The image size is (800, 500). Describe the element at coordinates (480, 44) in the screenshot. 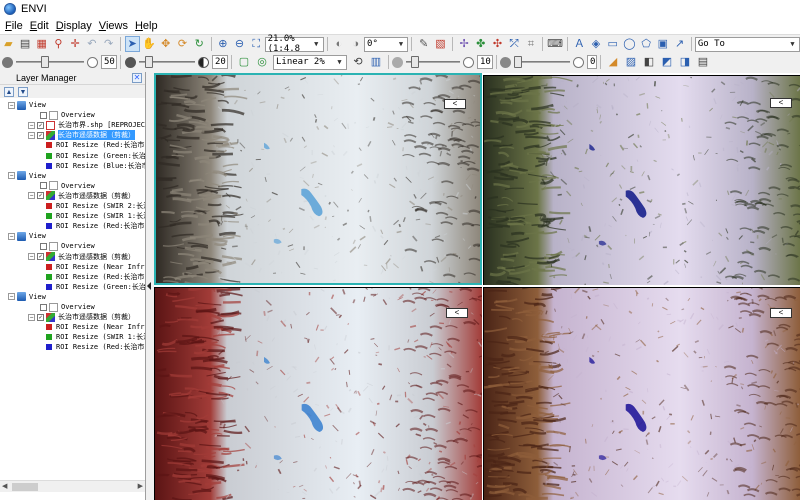

I see `vector-edit-icon: ✤` at that location.